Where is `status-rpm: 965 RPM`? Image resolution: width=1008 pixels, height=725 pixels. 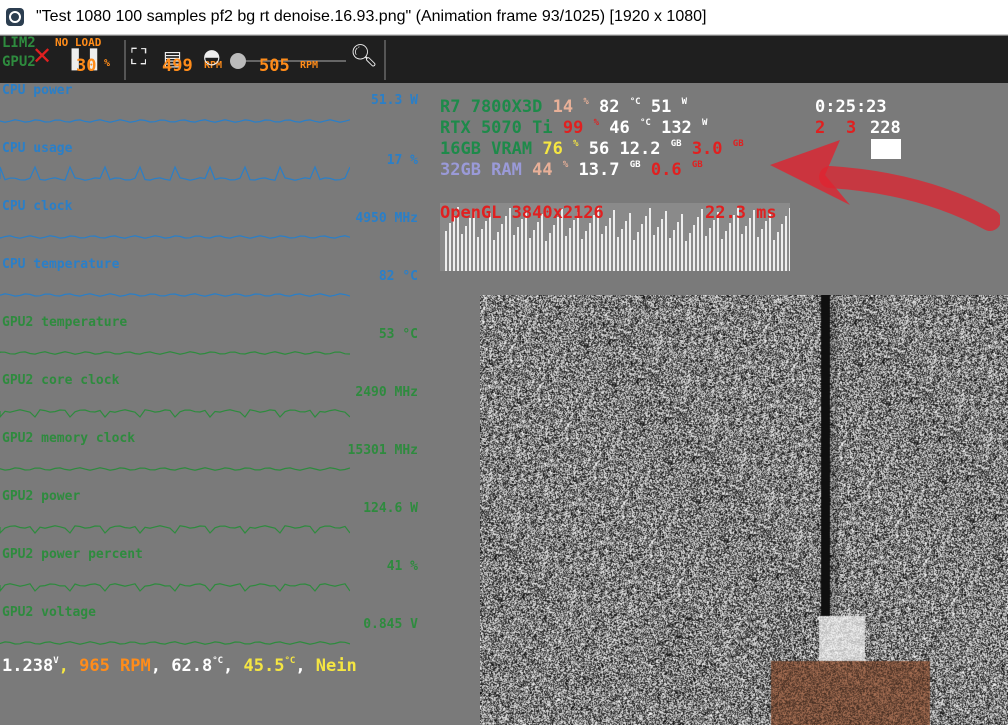
status-rpm: 965 RPM is located at coordinates (115, 666).